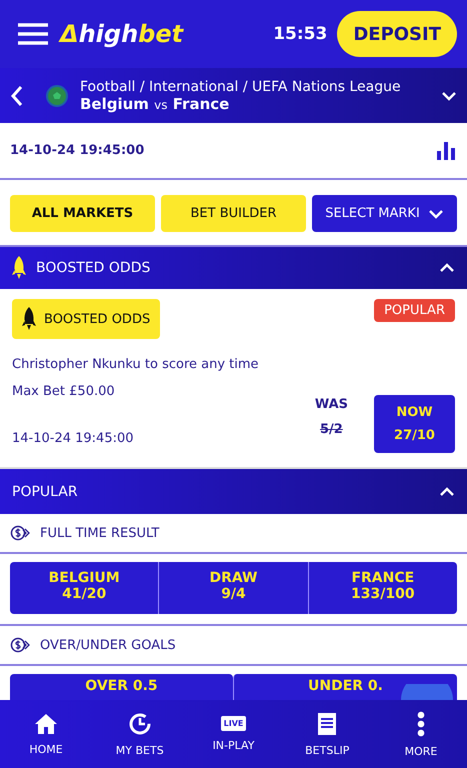 The width and height of the screenshot is (467, 768). What do you see at coordinates (300, 34) in the screenshot?
I see `clock-time: 15:53` at bounding box center [300, 34].